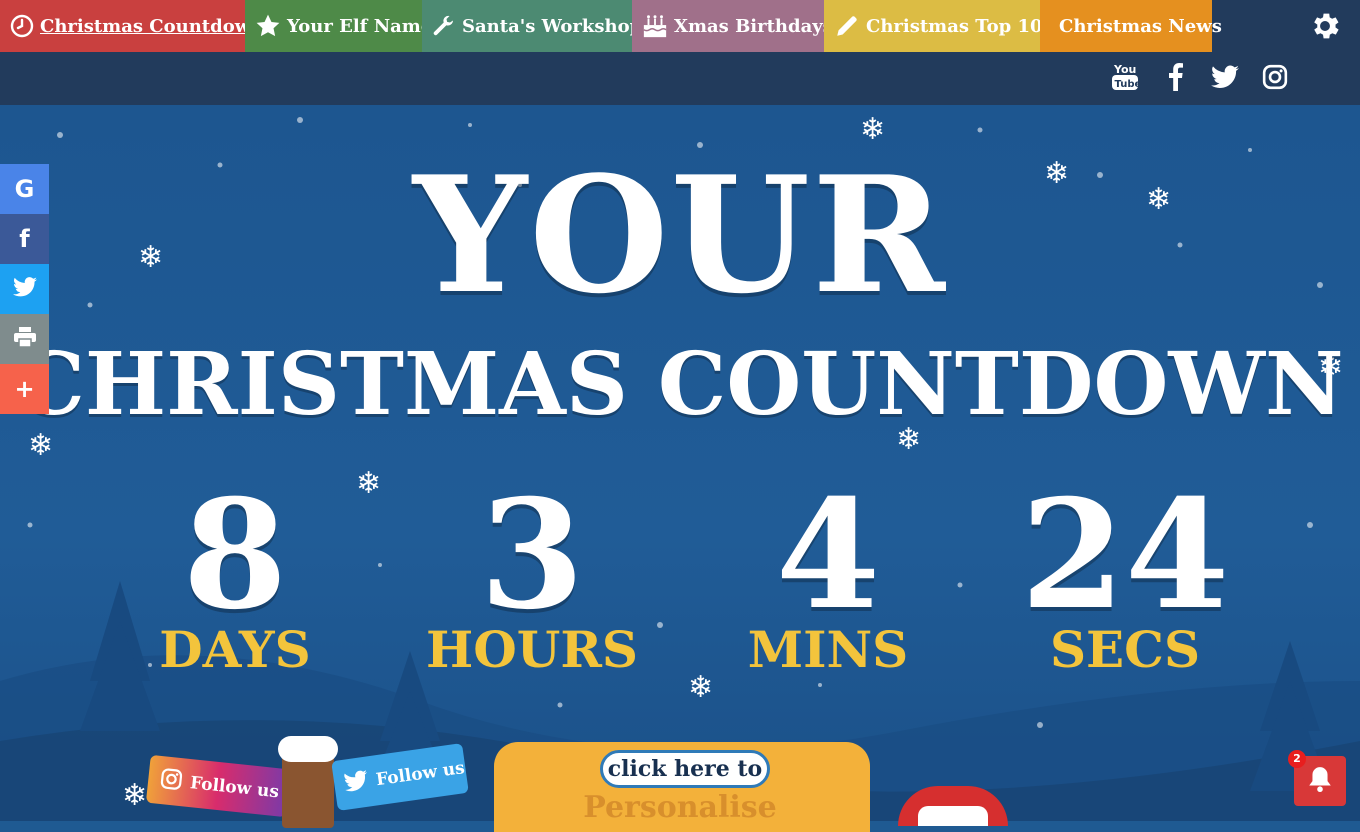 Image resolution: width=1360 pixels, height=832 pixels. I want to click on google-icon: G, so click(24, 189).